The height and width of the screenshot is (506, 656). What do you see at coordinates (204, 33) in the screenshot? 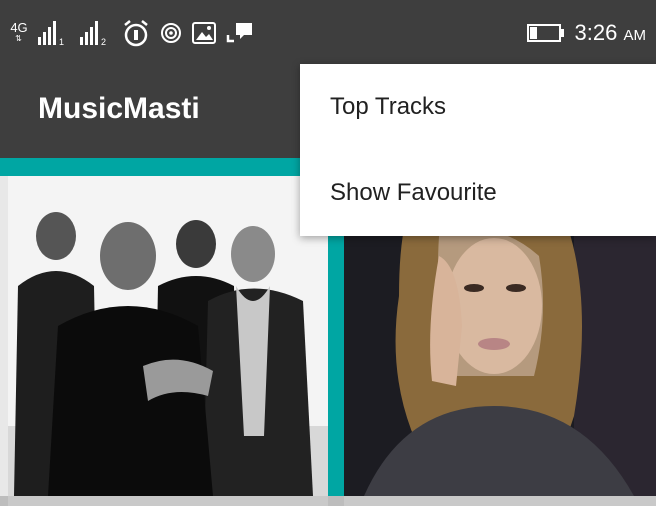
I see `gallery-notification-icon` at bounding box center [204, 33].